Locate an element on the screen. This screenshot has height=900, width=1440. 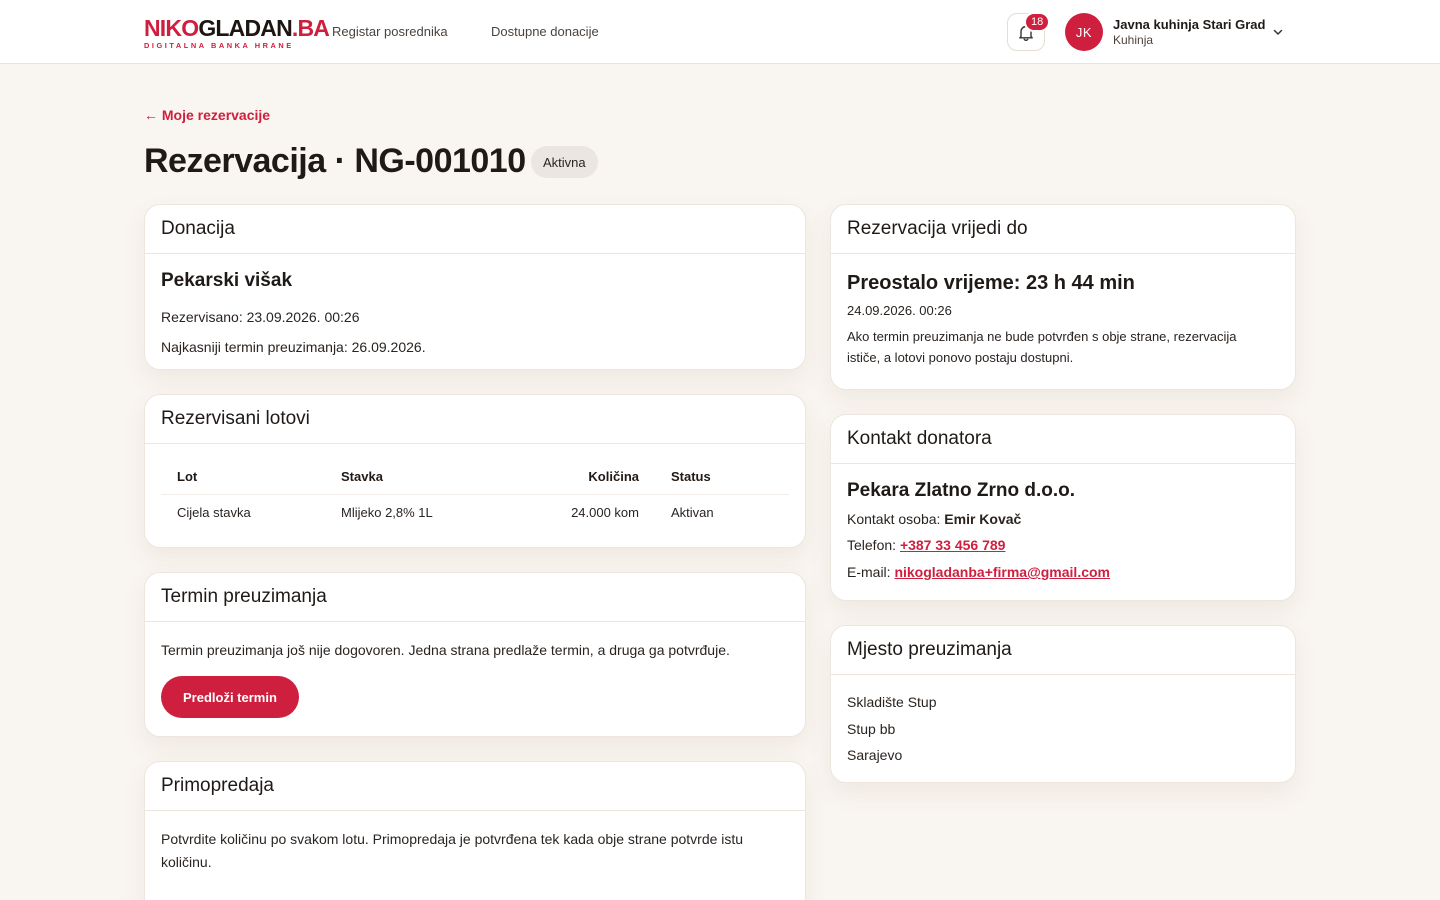
status-badge: Aktivna is located at coordinates (564, 162).